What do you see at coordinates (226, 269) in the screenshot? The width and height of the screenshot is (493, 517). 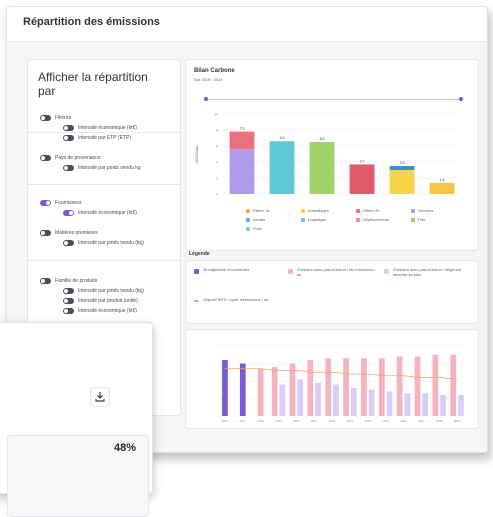 I see `legend-text: 3è trajectoire d'ouvertures` at bounding box center [226, 269].